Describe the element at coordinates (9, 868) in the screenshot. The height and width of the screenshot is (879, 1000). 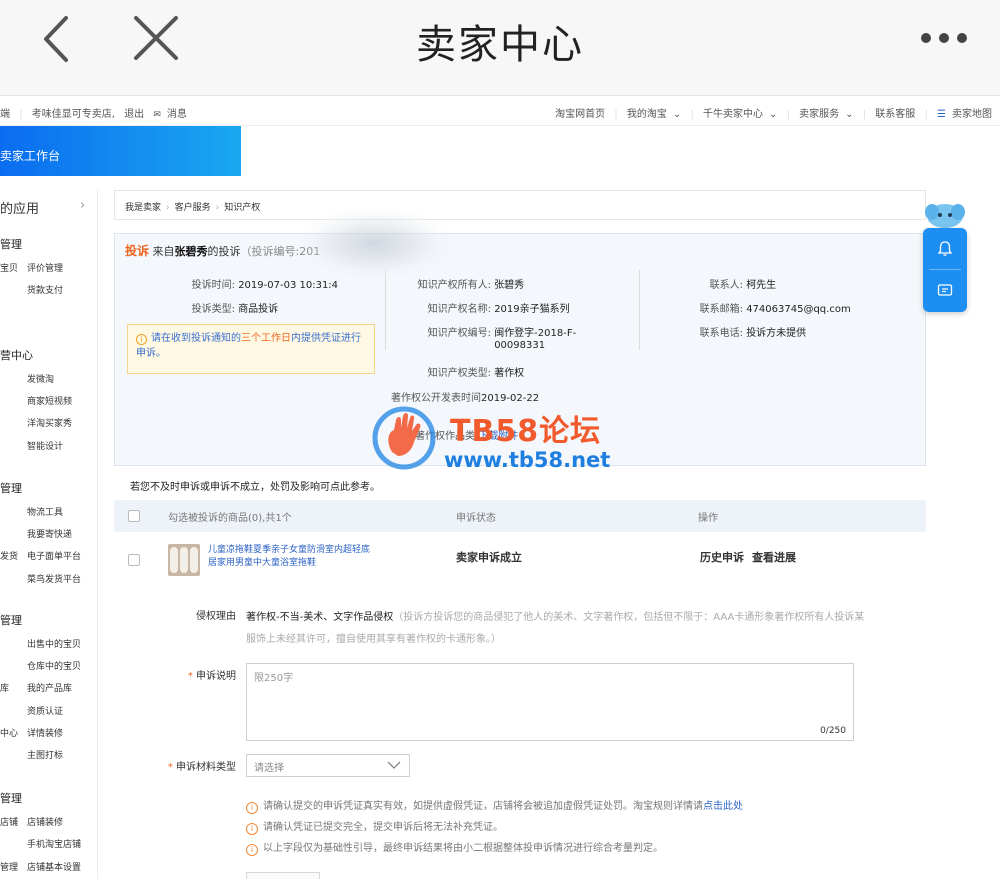
I see `sidebar-side-label: 管理` at that location.